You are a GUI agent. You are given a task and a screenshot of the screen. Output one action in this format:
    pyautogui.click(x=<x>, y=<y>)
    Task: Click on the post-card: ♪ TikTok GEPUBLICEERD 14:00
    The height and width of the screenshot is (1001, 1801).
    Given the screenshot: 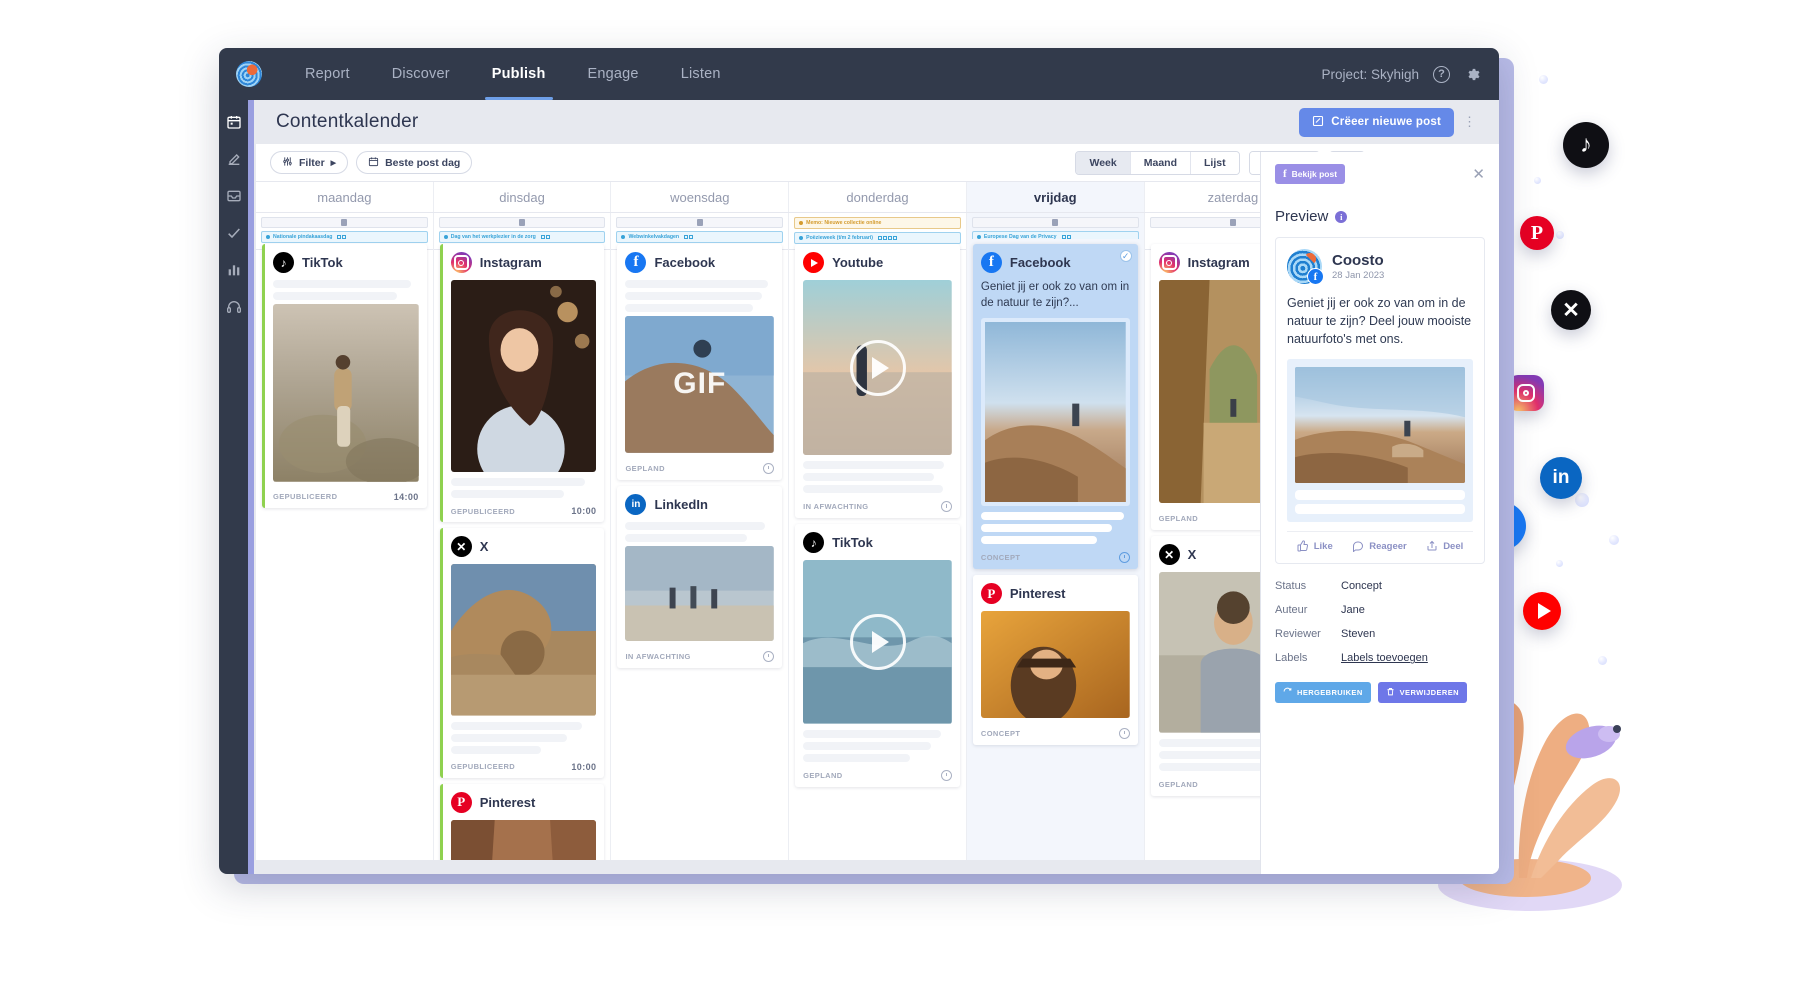 What is the action you would take?
    pyautogui.click(x=344, y=376)
    